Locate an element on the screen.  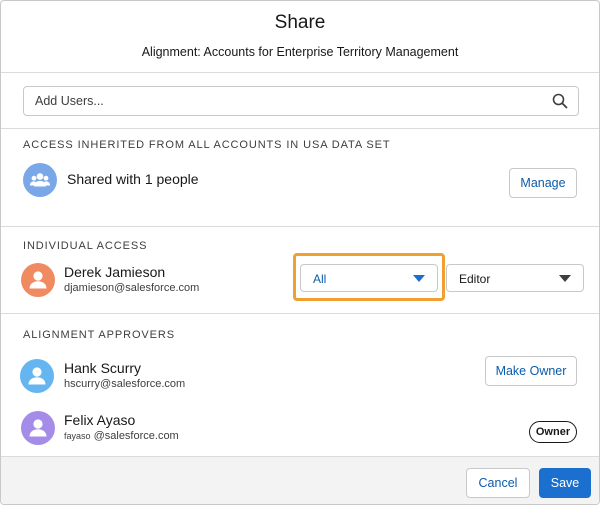
search-icon is located at coordinates (560, 101).